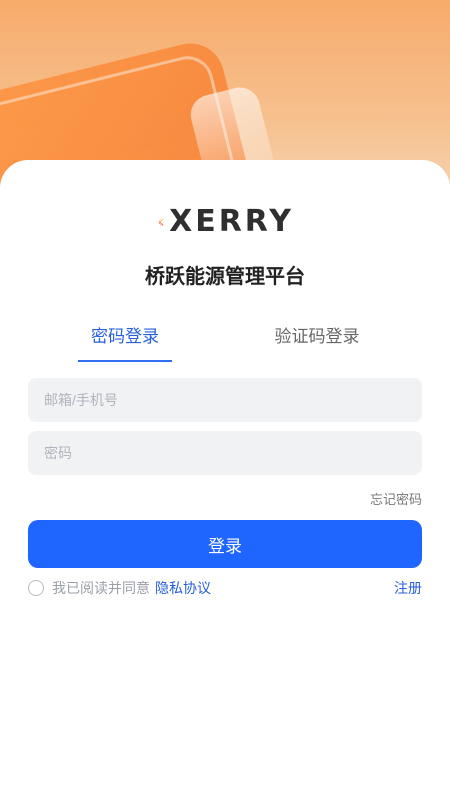 The width and height of the screenshot is (450, 800). What do you see at coordinates (225, 342) in the screenshot?
I see `login-tabs: 密码登录 验证码登录` at bounding box center [225, 342].